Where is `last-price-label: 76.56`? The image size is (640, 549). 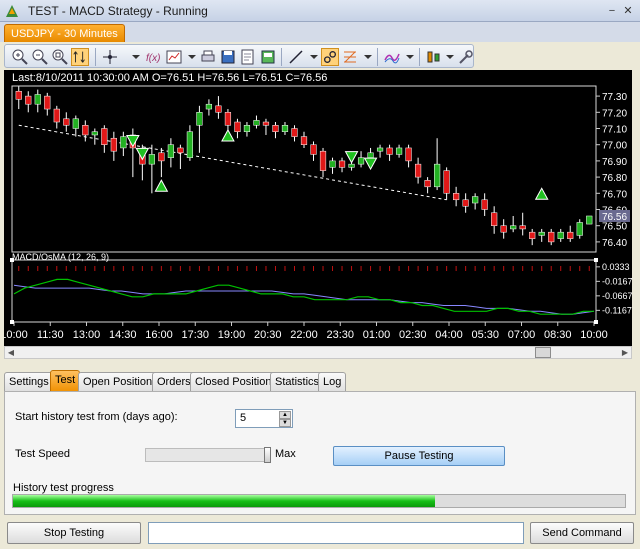
last-price-label: 76.56 is located at coordinates (614, 217).